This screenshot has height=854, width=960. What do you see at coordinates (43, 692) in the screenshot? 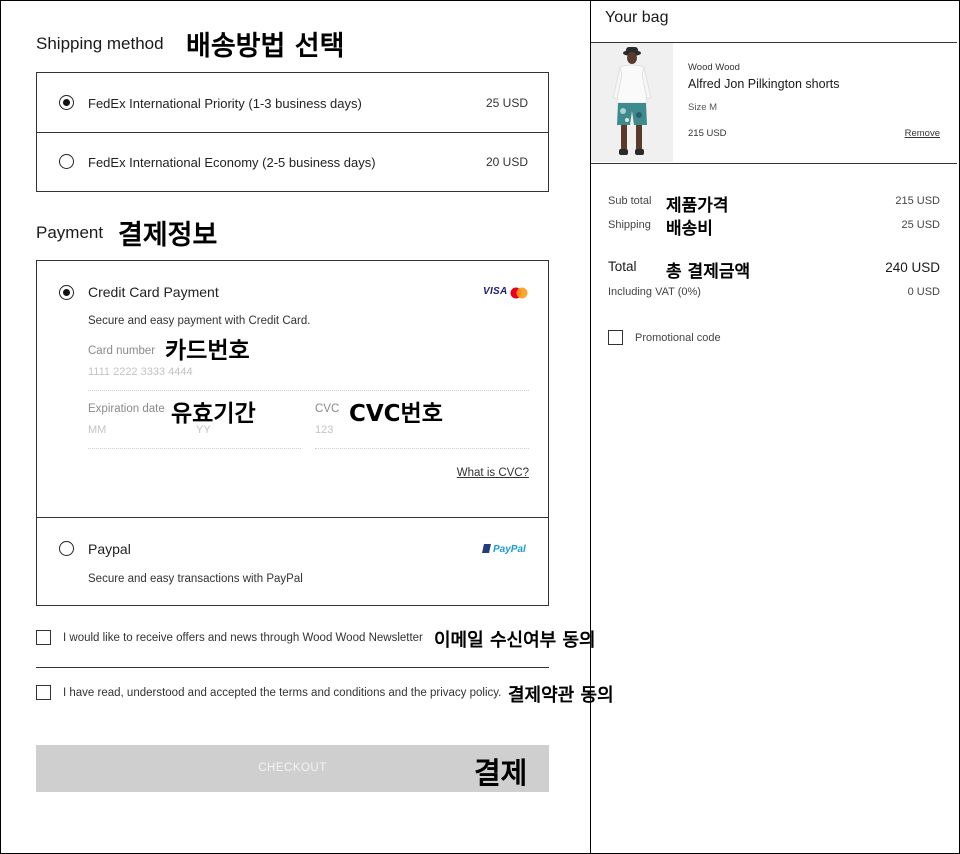
I see `terms-checkbox` at bounding box center [43, 692].